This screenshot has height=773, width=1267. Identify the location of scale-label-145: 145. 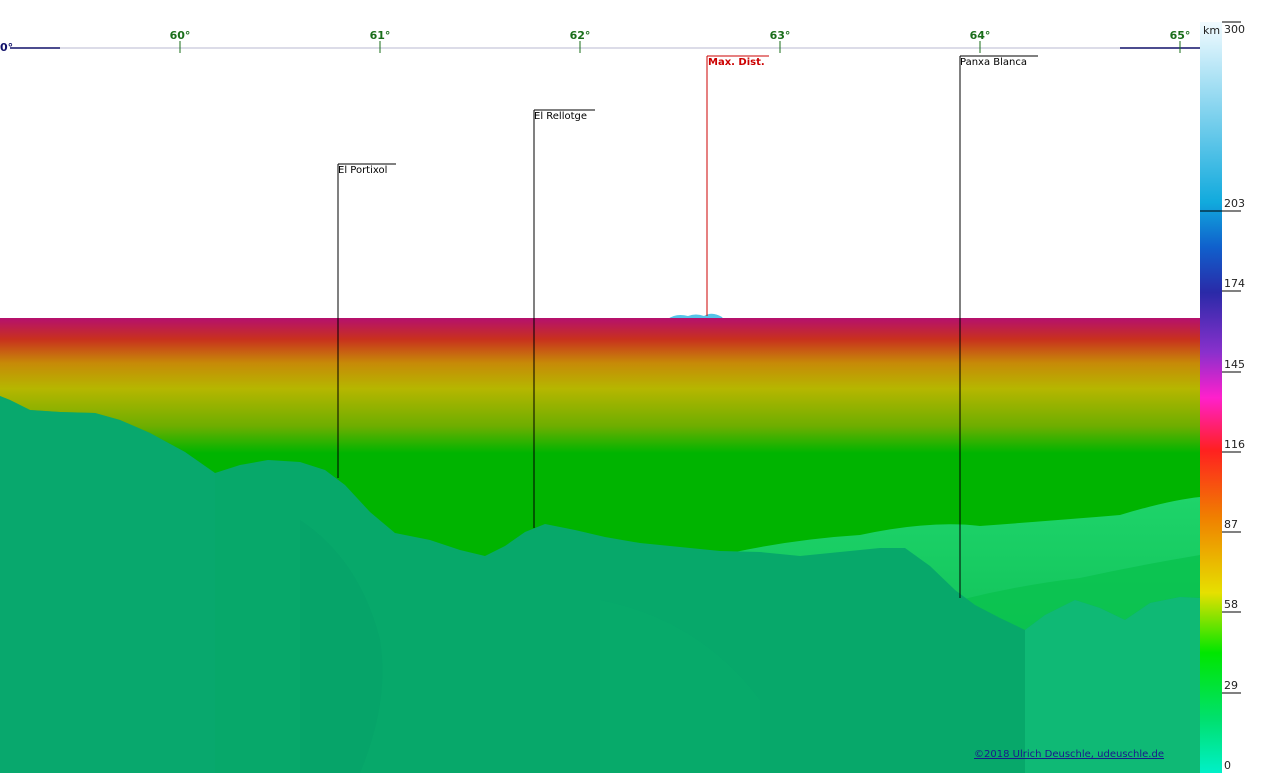
(1234, 364).